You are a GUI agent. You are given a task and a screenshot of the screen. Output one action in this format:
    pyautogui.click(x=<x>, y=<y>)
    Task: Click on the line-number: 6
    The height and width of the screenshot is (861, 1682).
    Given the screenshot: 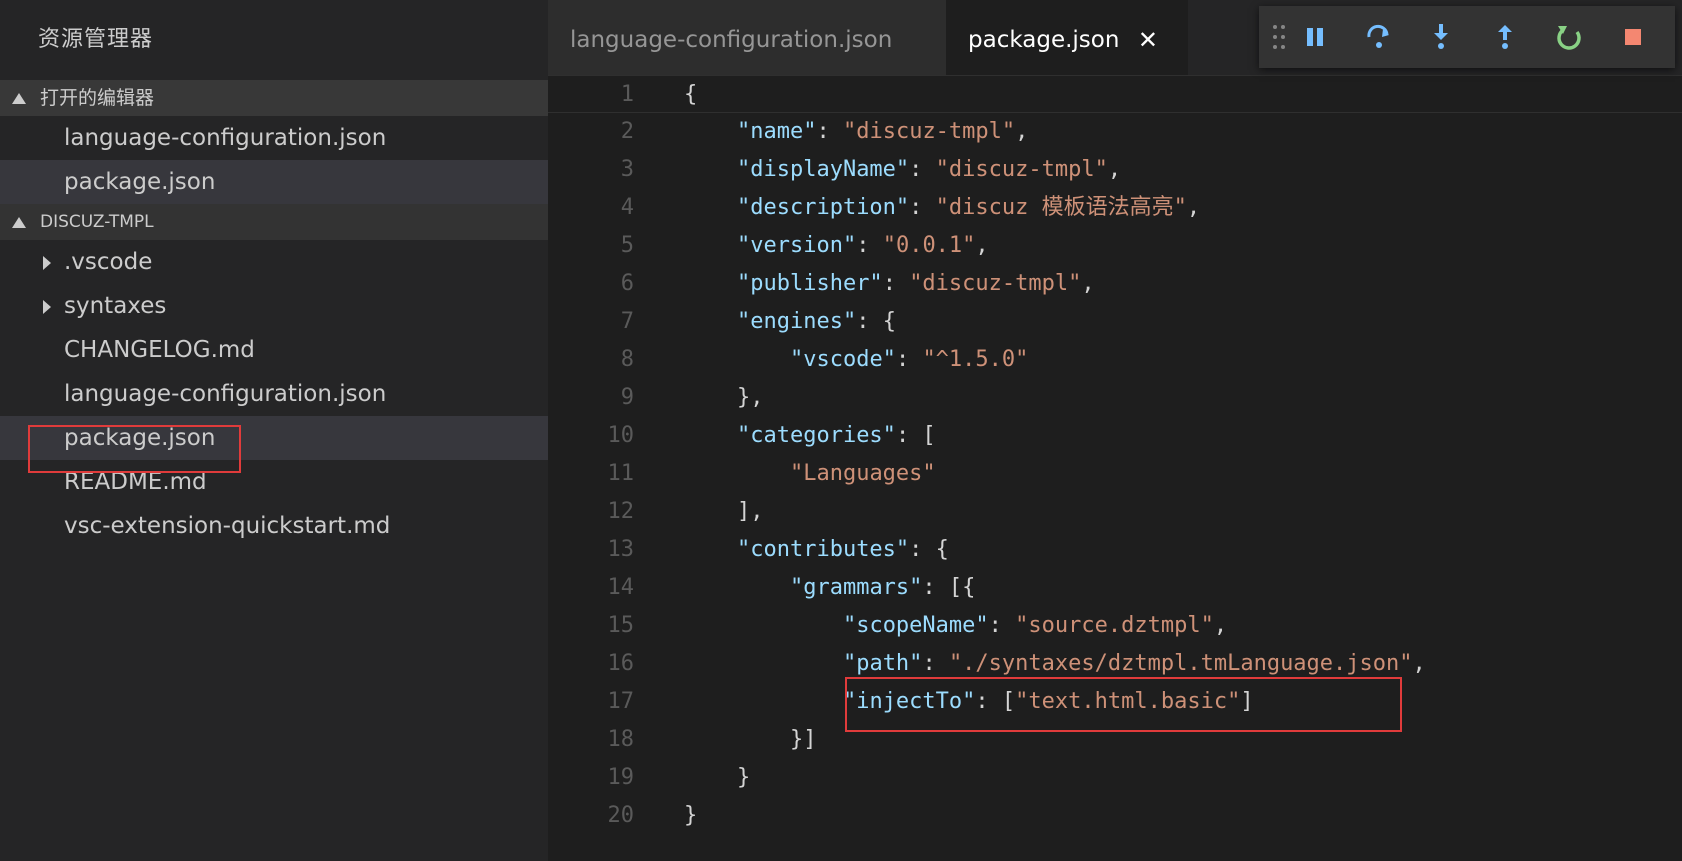 What is the action you would take?
    pyautogui.click(x=627, y=283)
    